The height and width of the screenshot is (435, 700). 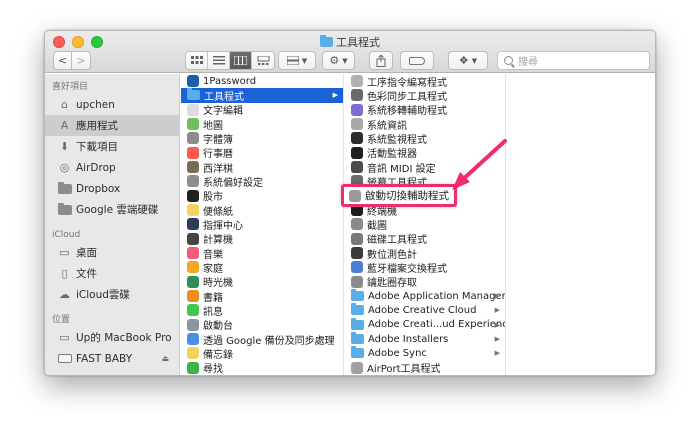 I want to click on file-row: Adobe Creati...ud Experience ▶, so click(x=425, y=324).